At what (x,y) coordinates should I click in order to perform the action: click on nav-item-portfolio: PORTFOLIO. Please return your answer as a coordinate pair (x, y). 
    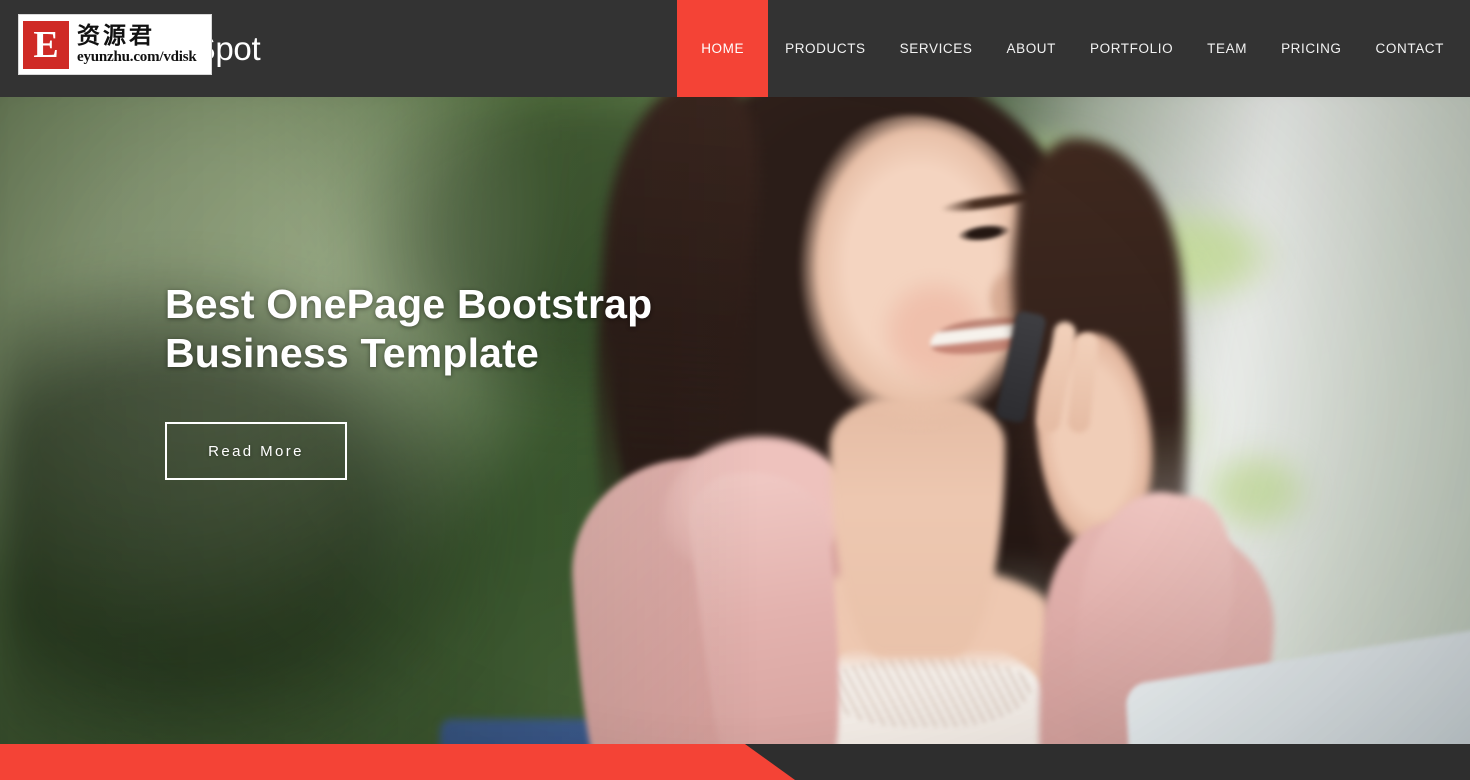
    Looking at the image, I should click on (1131, 48).